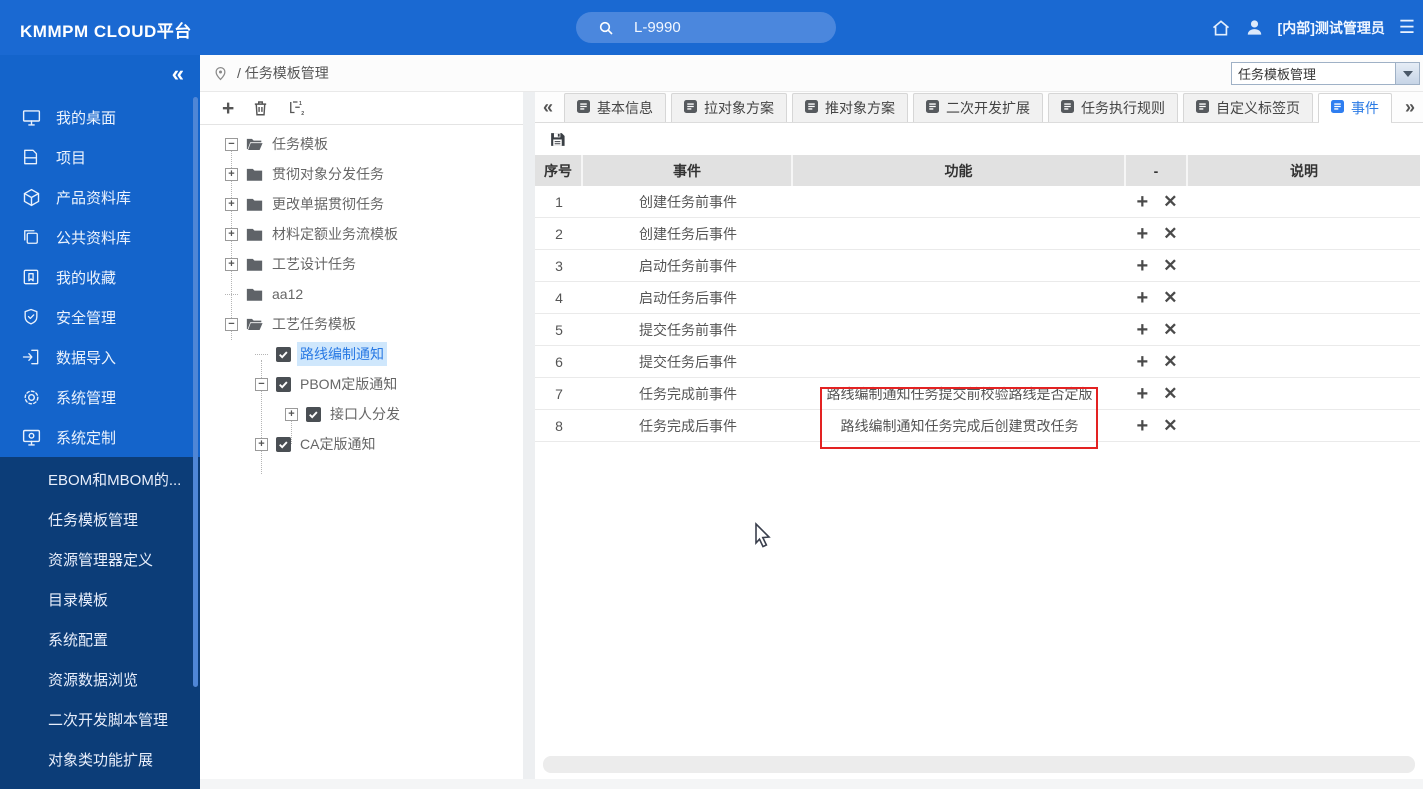  What do you see at coordinates (548, 107) in the screenshot?
I see `tabs-scroll-left-icon: «` at bounding box center [548, 107].